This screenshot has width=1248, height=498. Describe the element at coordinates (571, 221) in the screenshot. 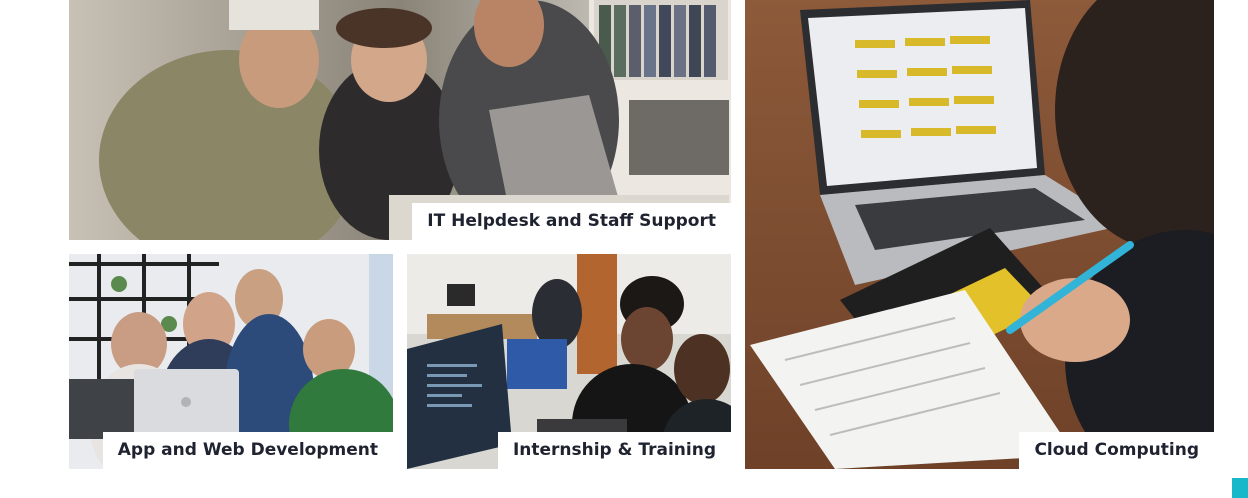

I see `tile-label: IT Helpdesk and Staff Support` at that location.